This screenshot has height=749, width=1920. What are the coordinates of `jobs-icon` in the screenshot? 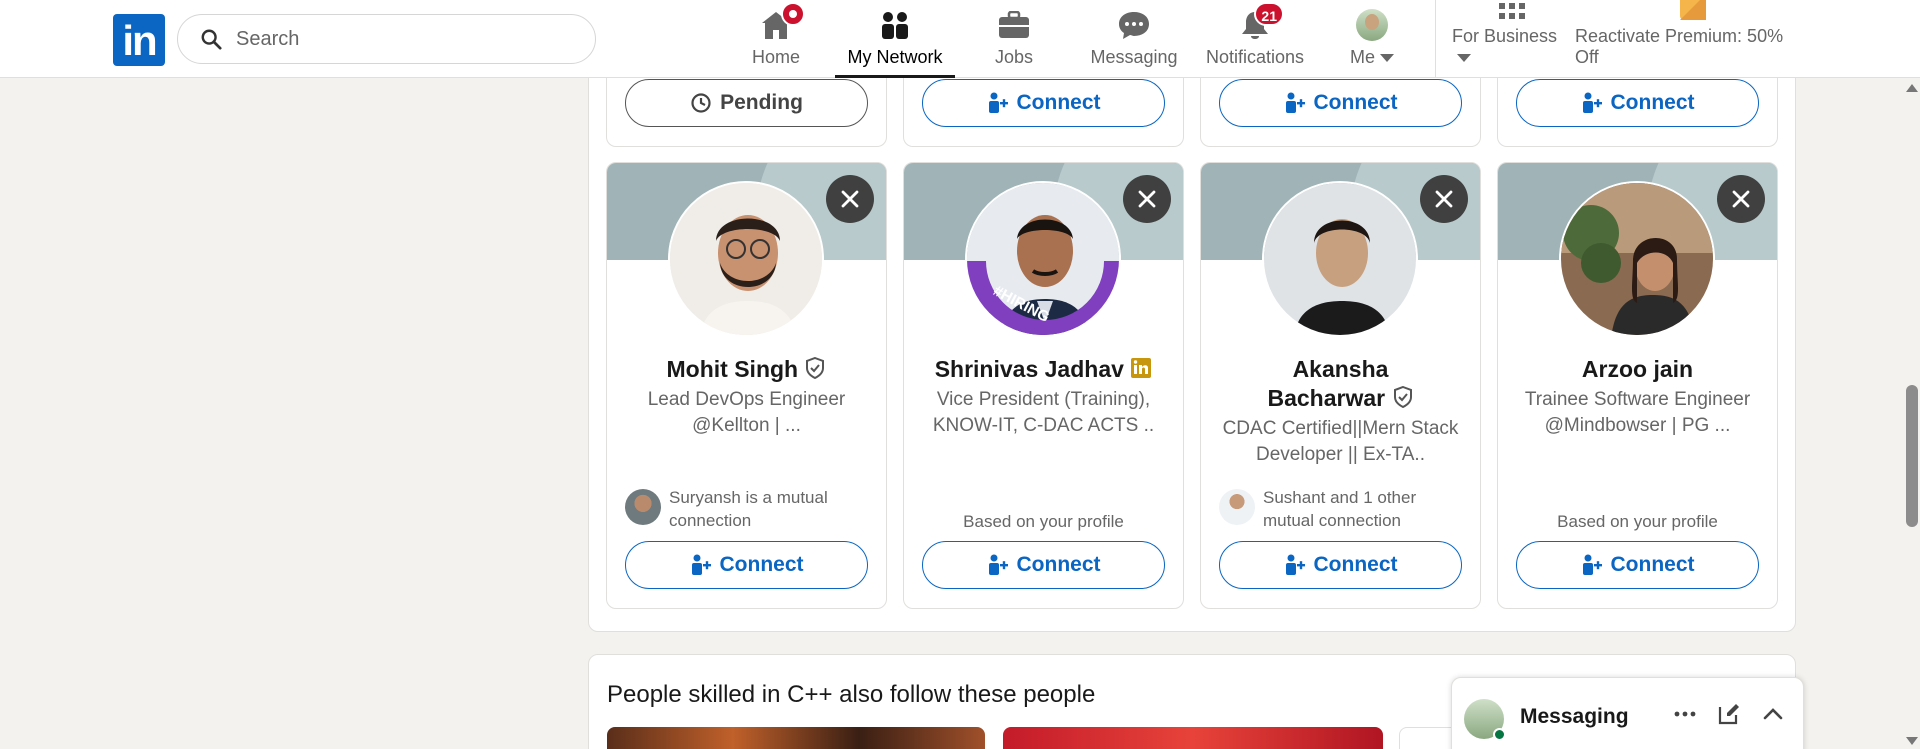 It's located at (1014, 24).